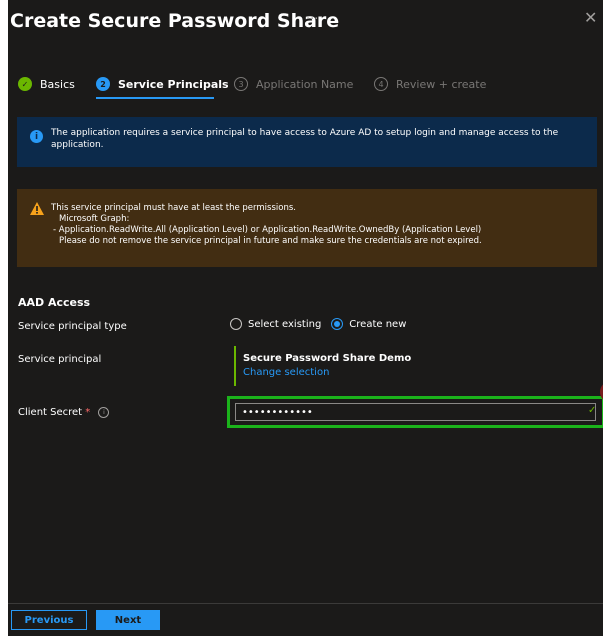 This screenshot has height=636, width=603. I want to click on valid-check-icon: ✓, so click(592, 410).